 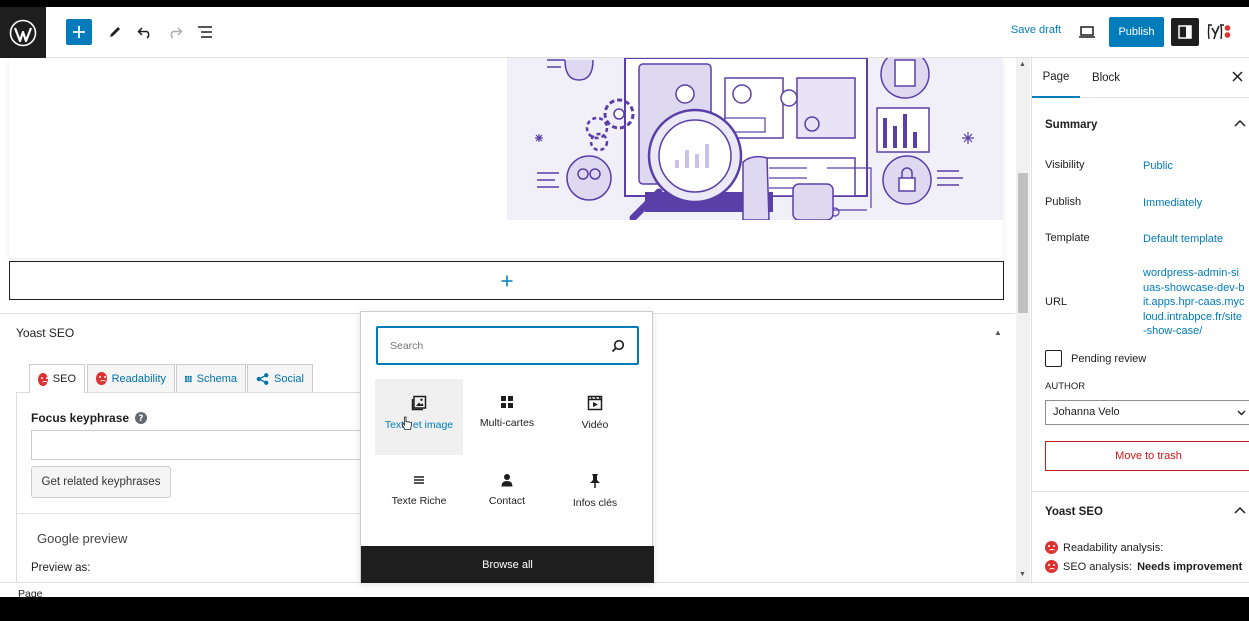 I want to click on block-search-input, so click(x=495, y=345).